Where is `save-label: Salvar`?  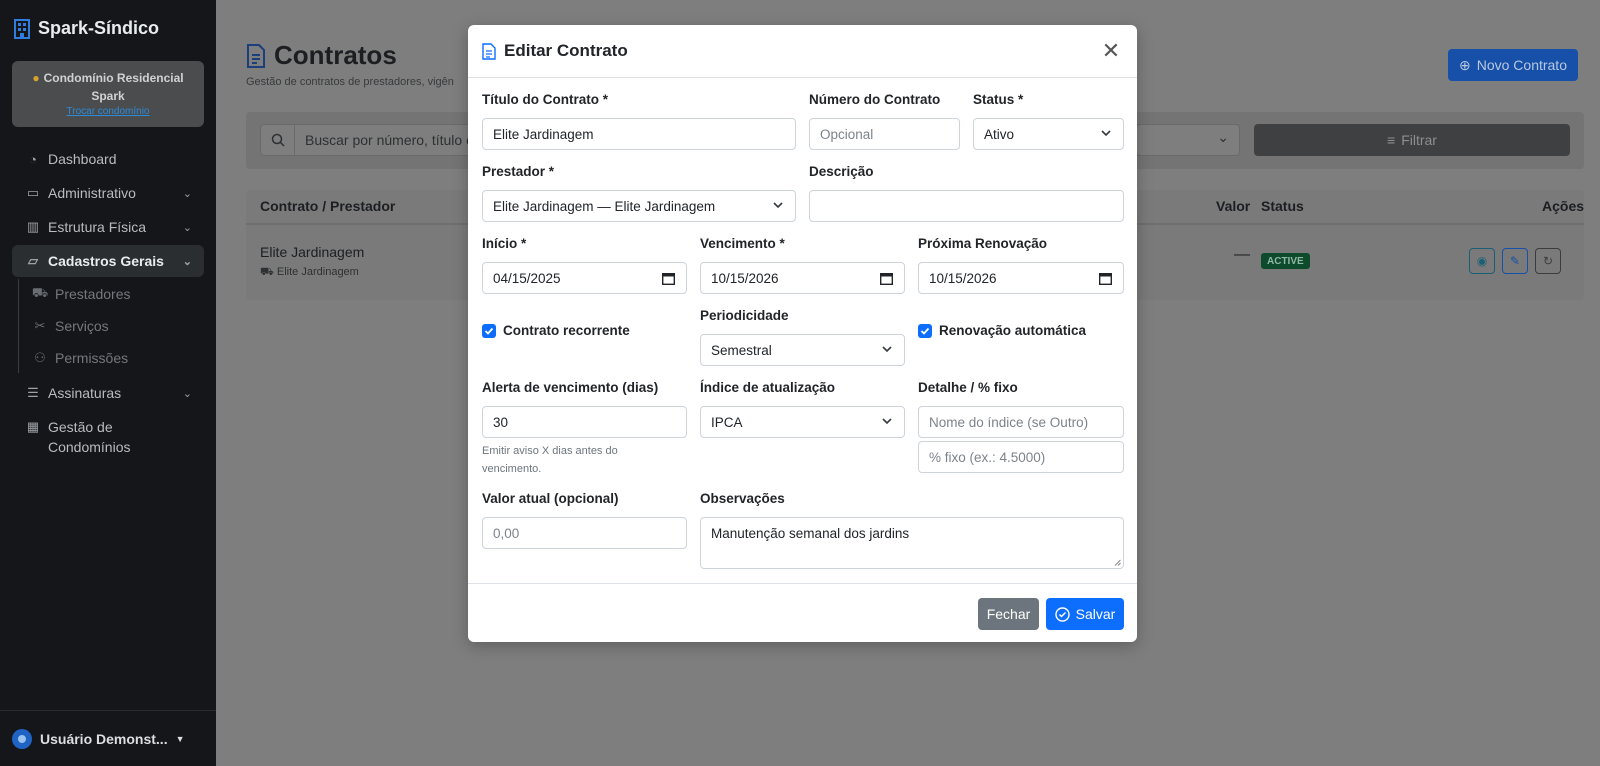 save-label: Salvar is located at coordinates (1095, 614).